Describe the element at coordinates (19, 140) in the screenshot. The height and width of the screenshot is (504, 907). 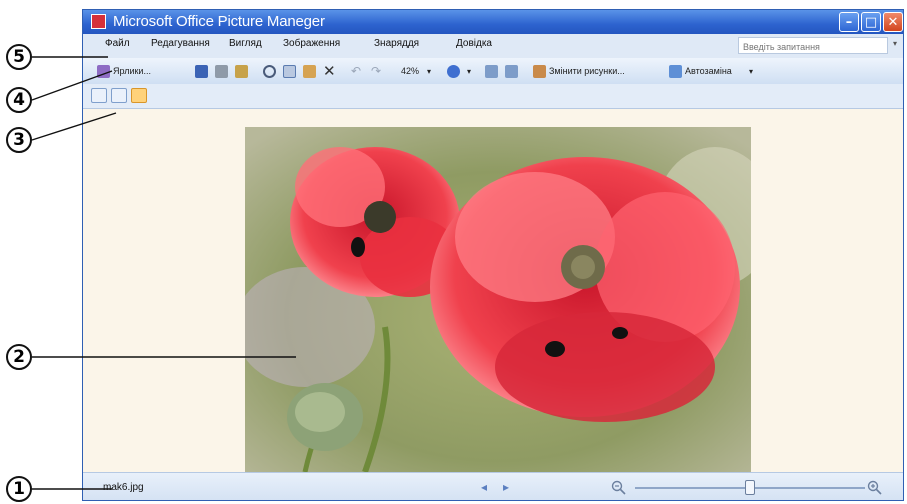
I see `callout-3: 3` at that location.